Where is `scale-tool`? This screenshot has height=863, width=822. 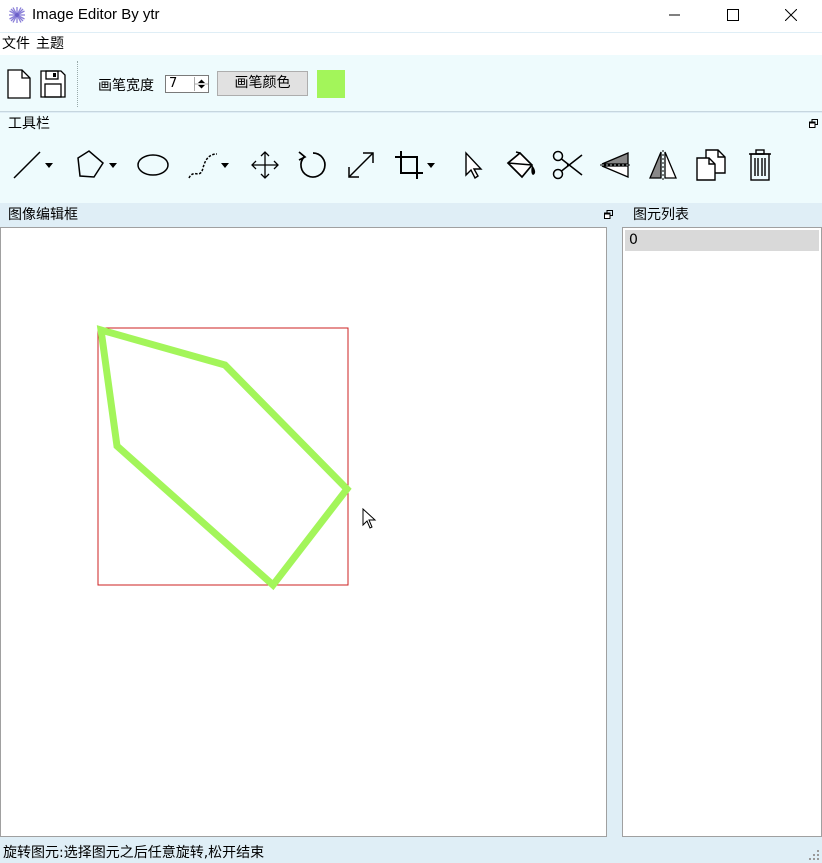
scale-tool is located at coordinates (361, 165).